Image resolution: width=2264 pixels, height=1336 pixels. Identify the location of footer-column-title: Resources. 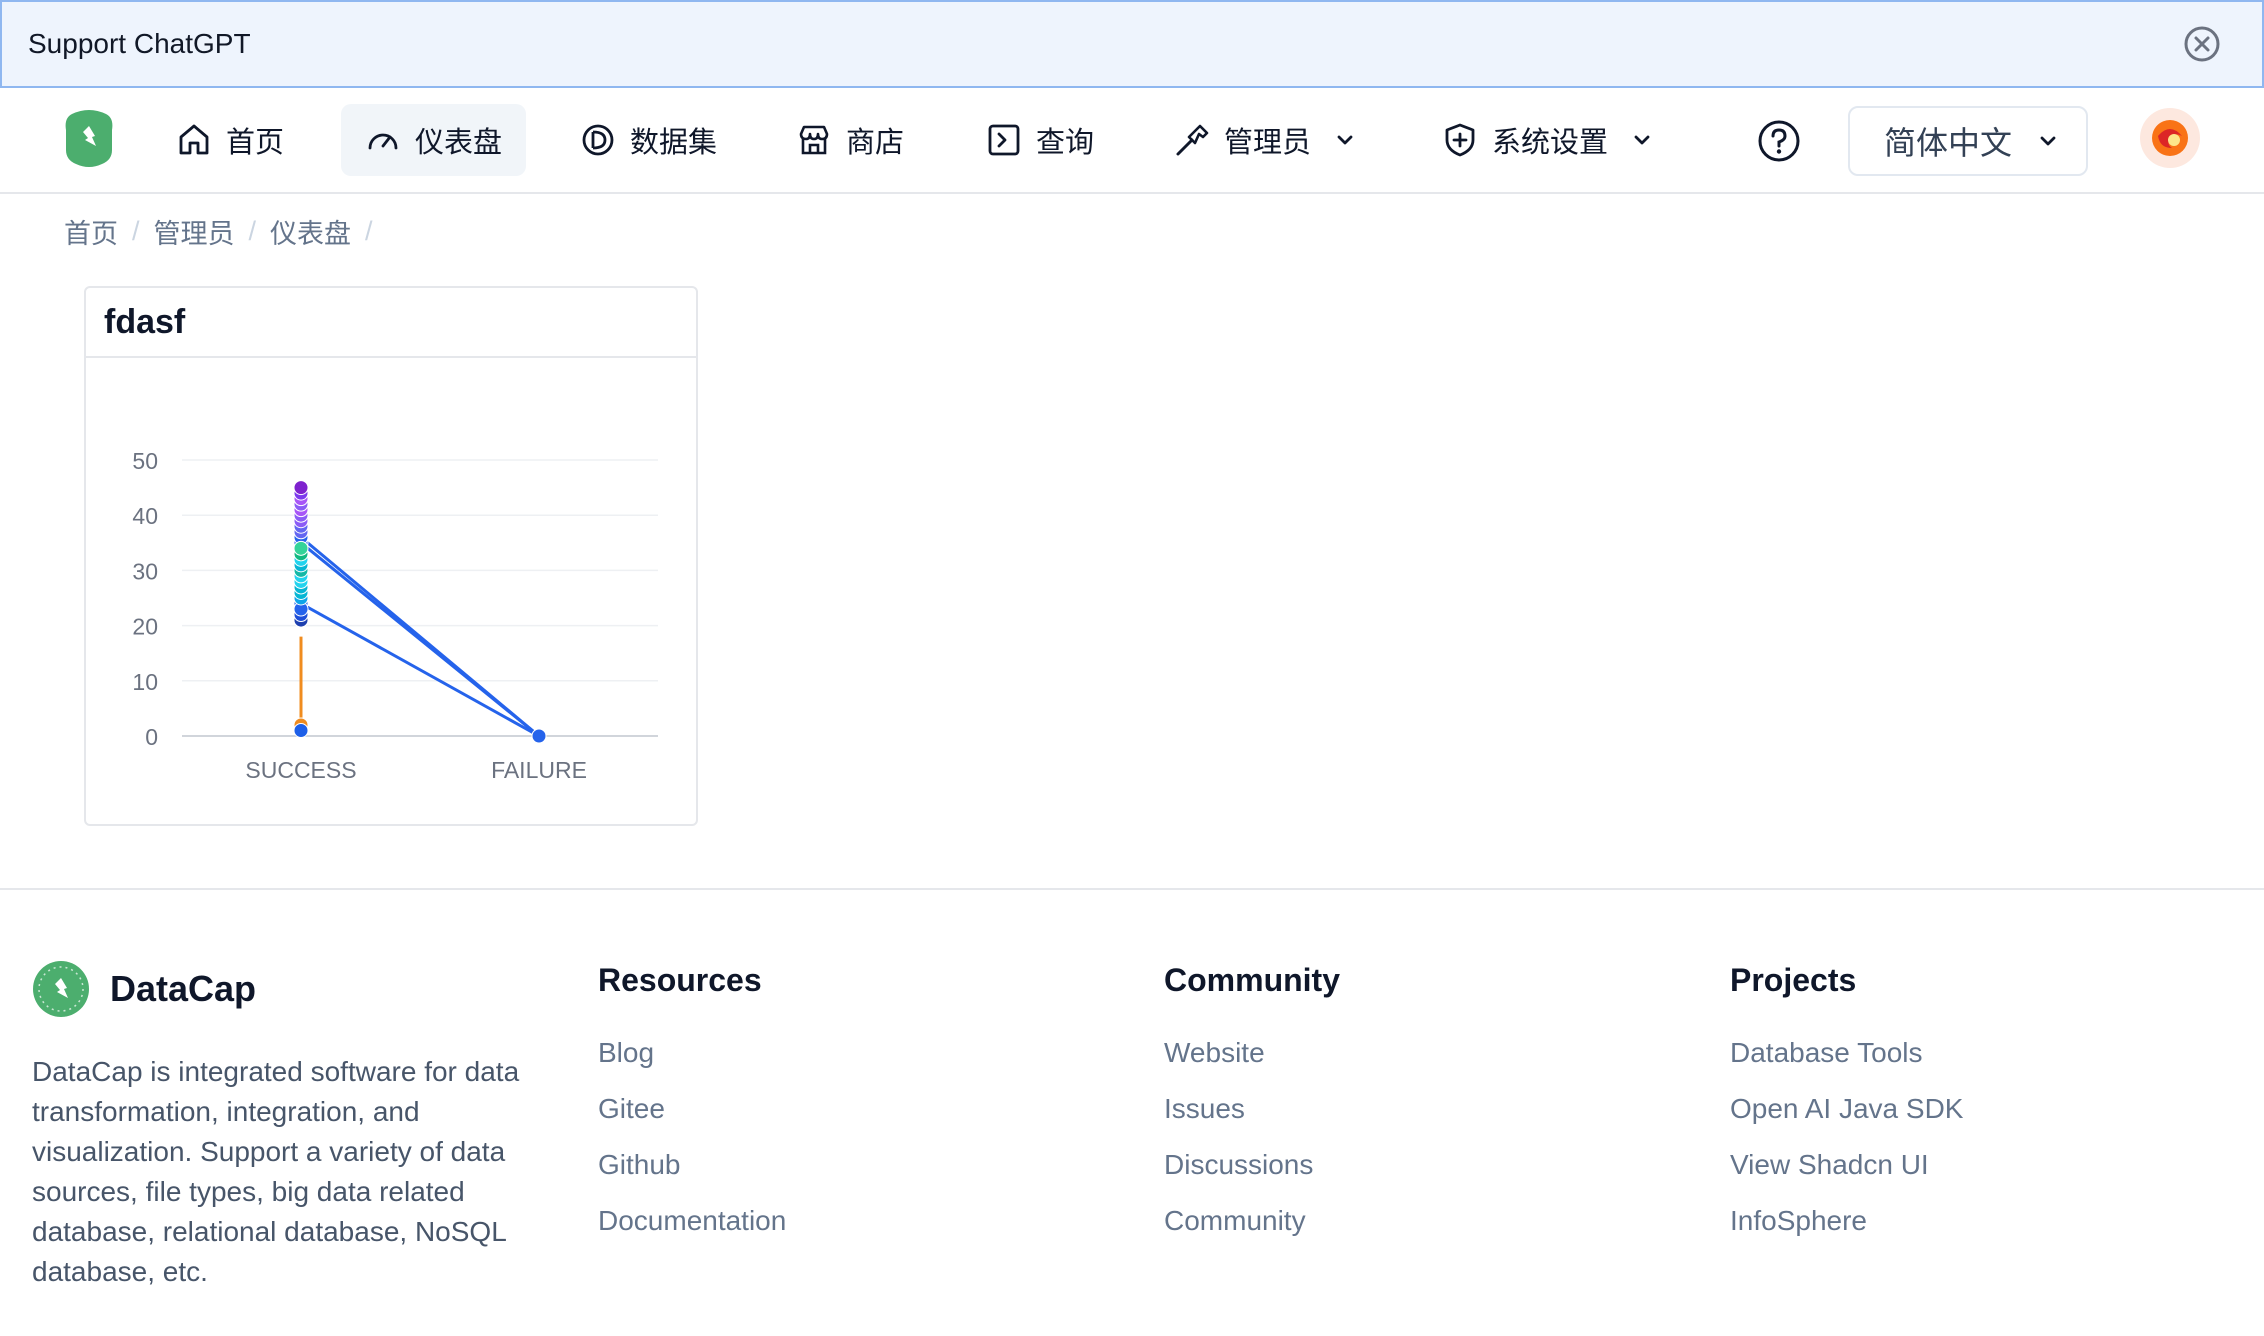
(680, 980).